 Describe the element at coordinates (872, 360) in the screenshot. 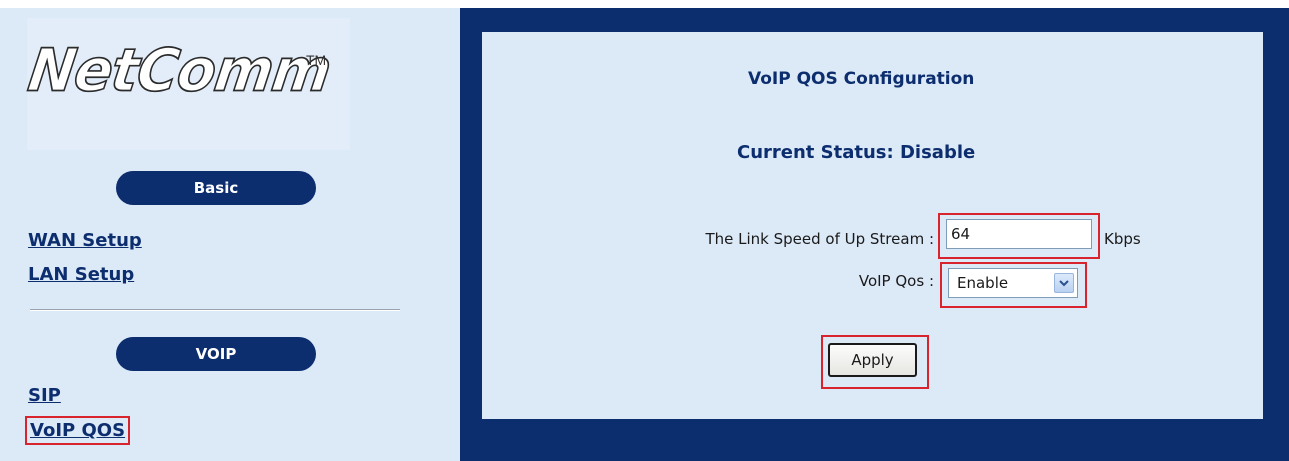

I see `apply-button: Apply` at that location.